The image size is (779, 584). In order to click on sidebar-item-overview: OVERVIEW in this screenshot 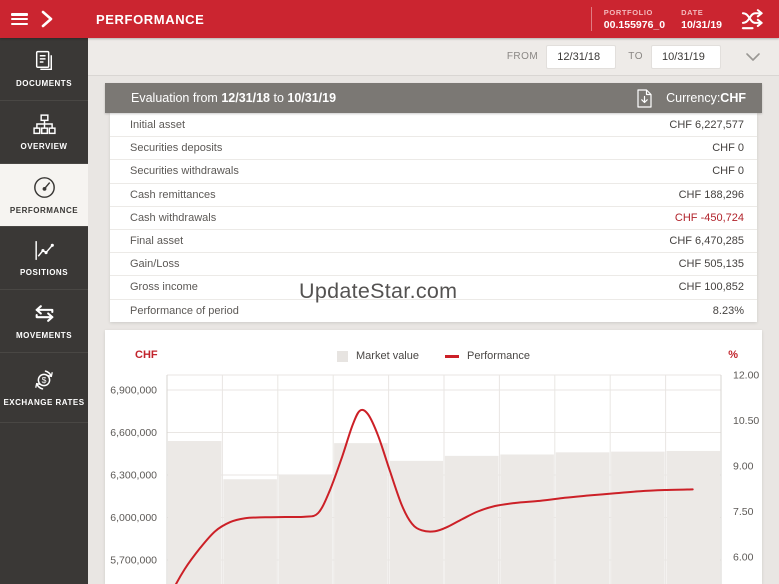, I will do `click(44, 132)`.